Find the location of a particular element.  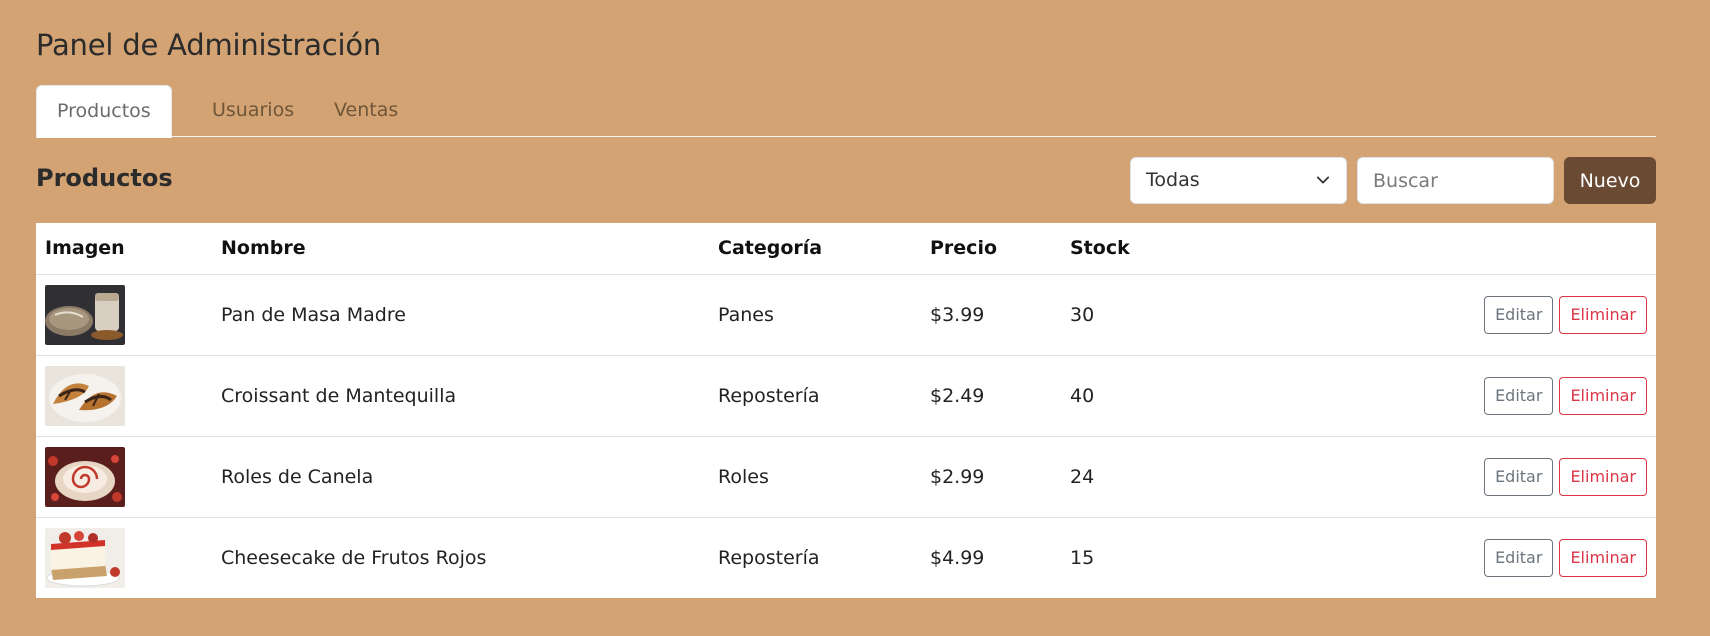

product-stock: 15 is located at coordinates (1082, 557).